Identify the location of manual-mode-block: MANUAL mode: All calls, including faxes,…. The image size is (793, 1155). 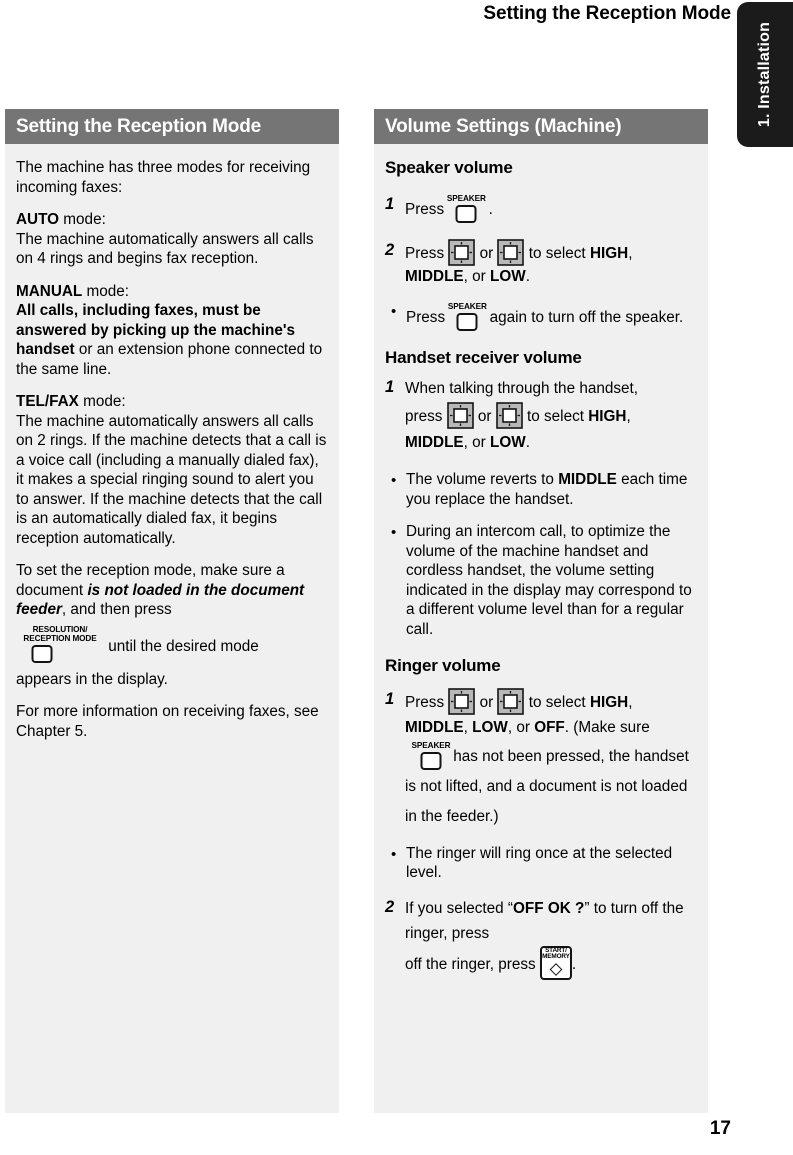
(171, 331).